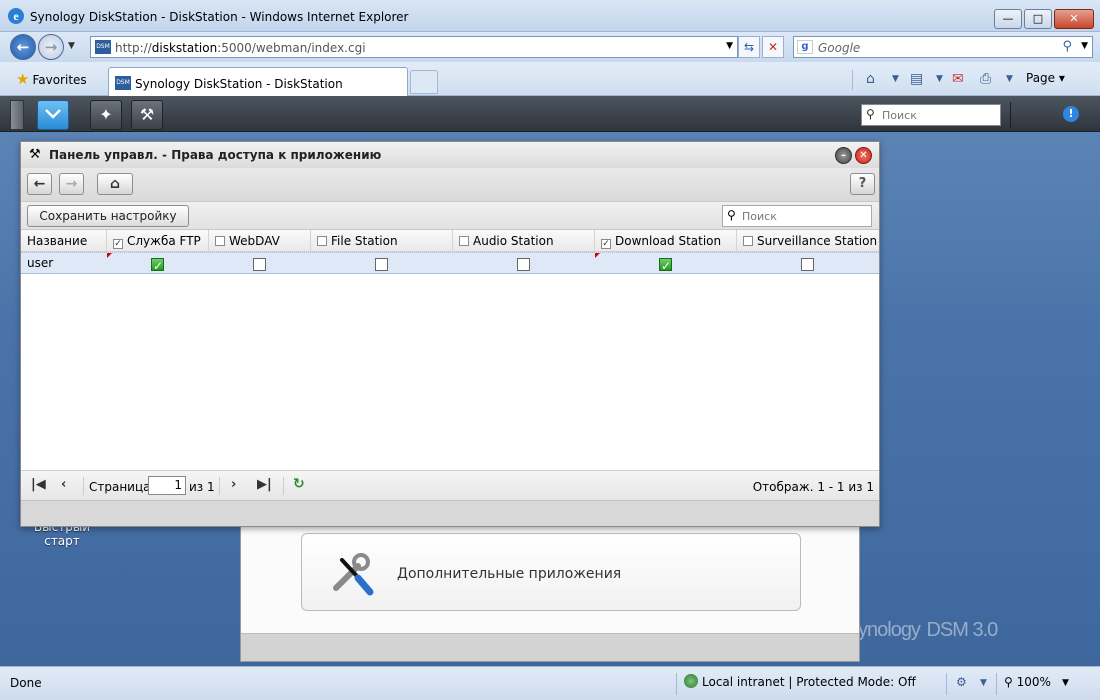 This screenshot has width=1100, height=700. I want to click on save-settings-button: Сохранить настройку, so click(108, 216).